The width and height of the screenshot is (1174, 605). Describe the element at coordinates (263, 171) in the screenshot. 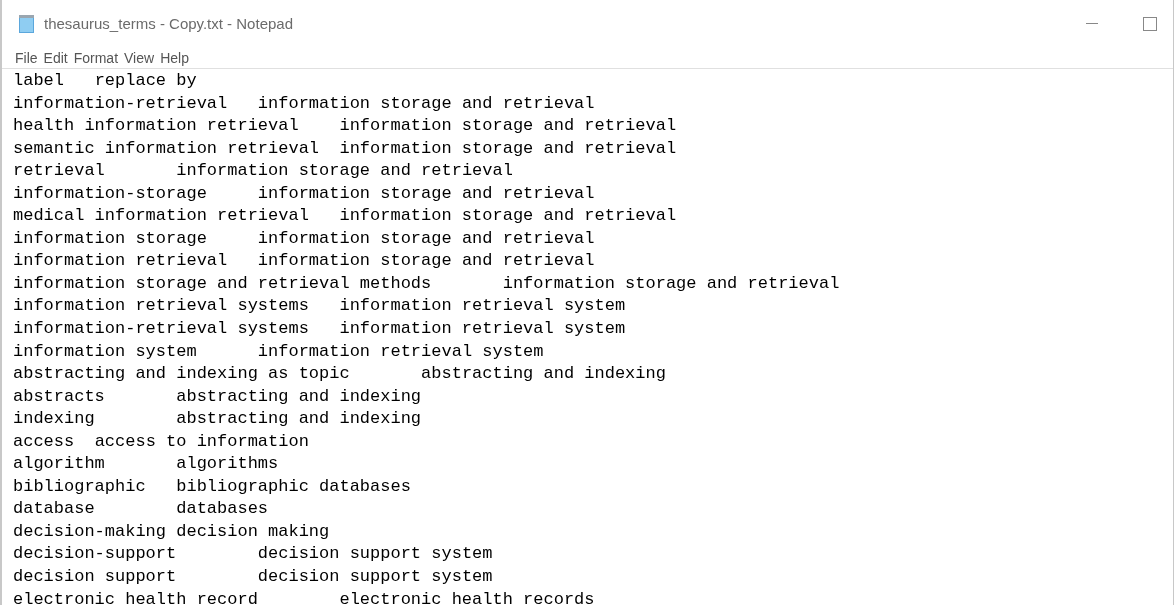

I see `text-line: retrieval information storage and retrieval` at that location.